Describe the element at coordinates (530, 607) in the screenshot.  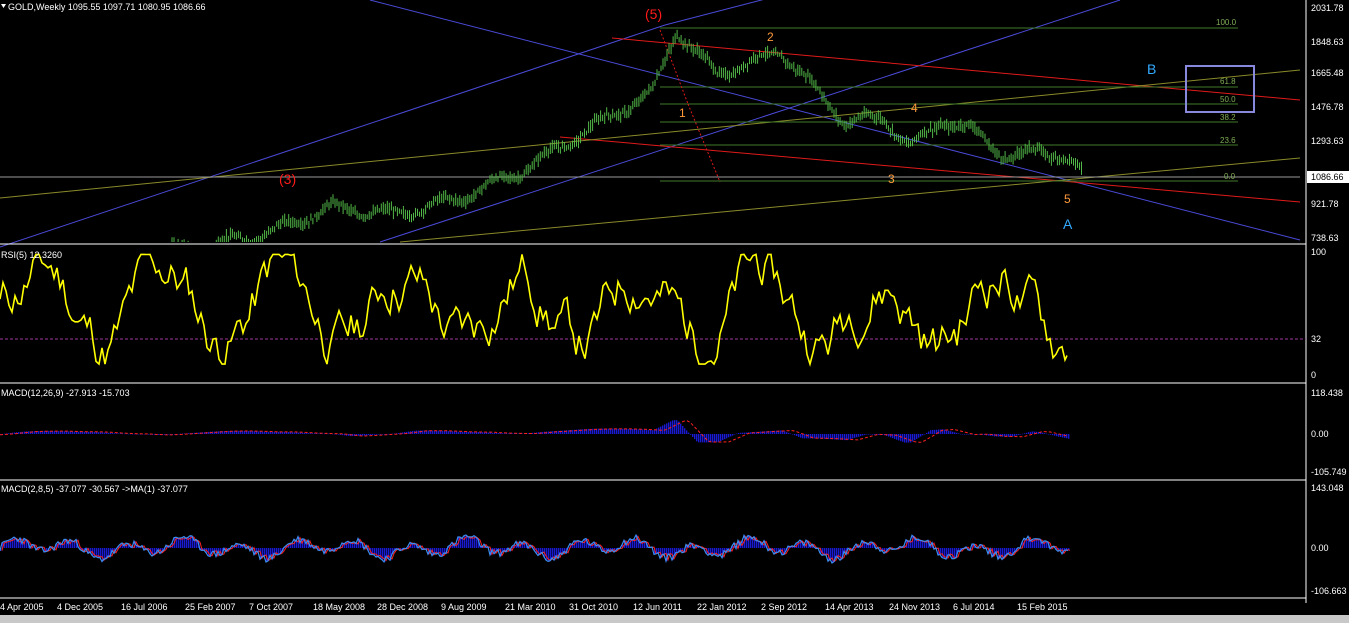
I see `time-label-8: 21 Mar 2010` at that location.